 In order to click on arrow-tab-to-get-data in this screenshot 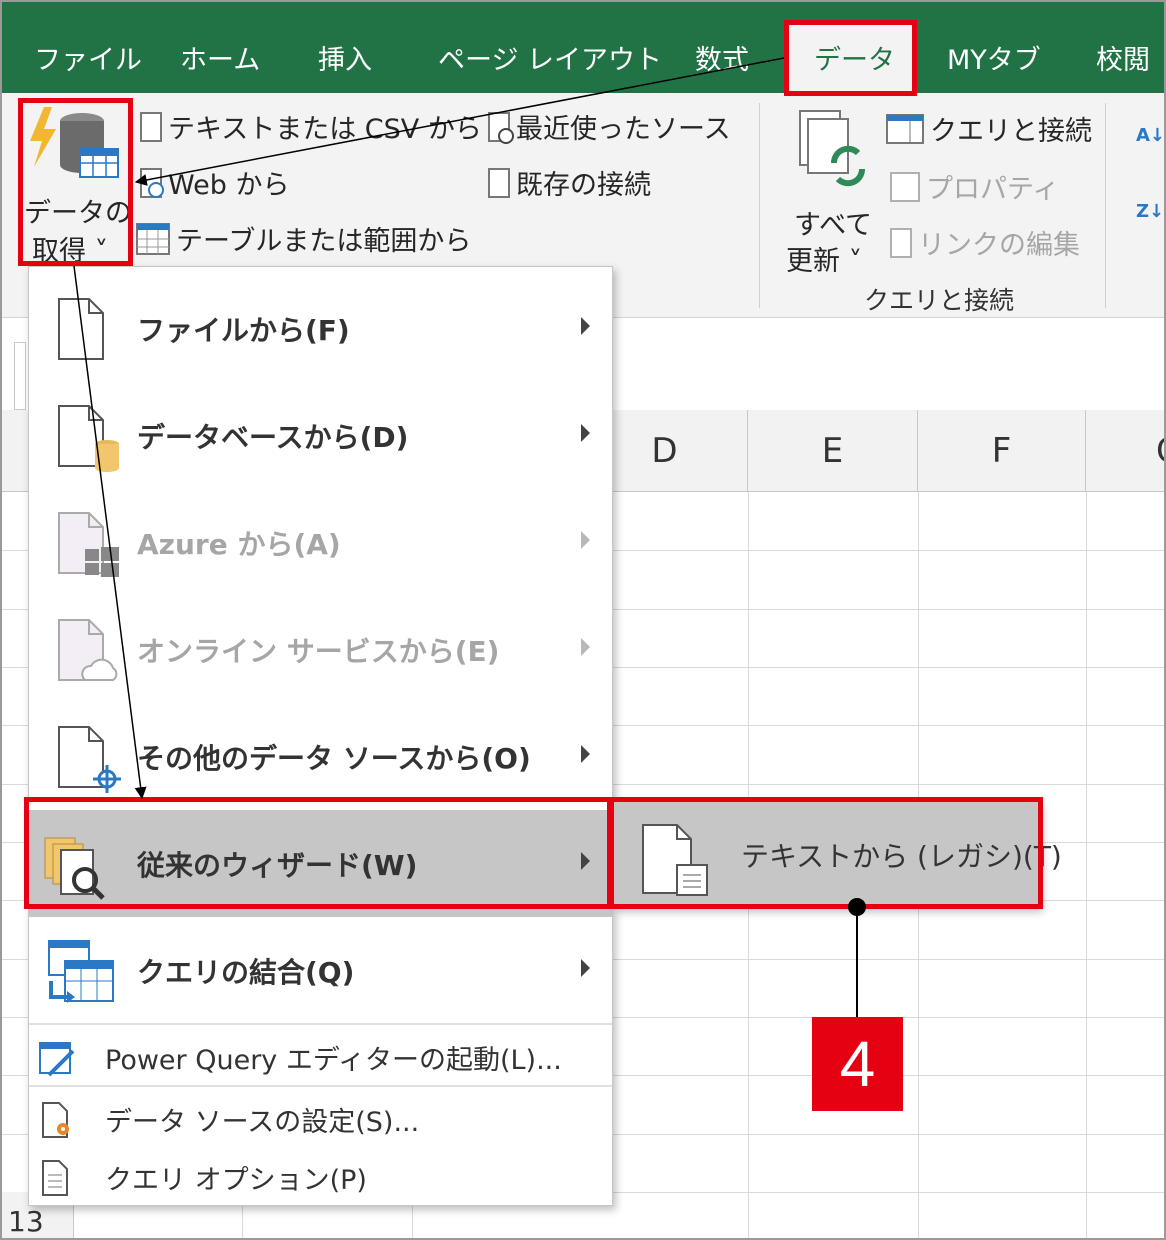, I will do `click(459, 121)`.